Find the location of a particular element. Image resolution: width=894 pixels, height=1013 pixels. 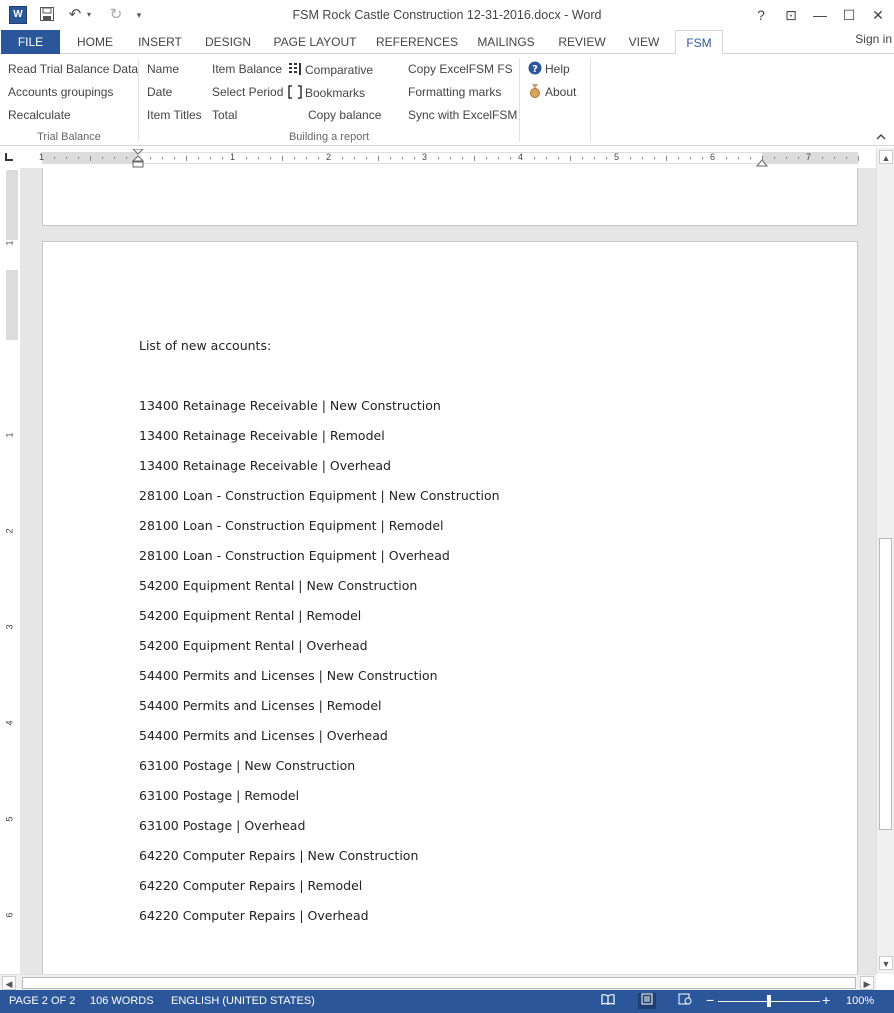

word-count: 106 WORDS is located at coordinates (122, 1001).